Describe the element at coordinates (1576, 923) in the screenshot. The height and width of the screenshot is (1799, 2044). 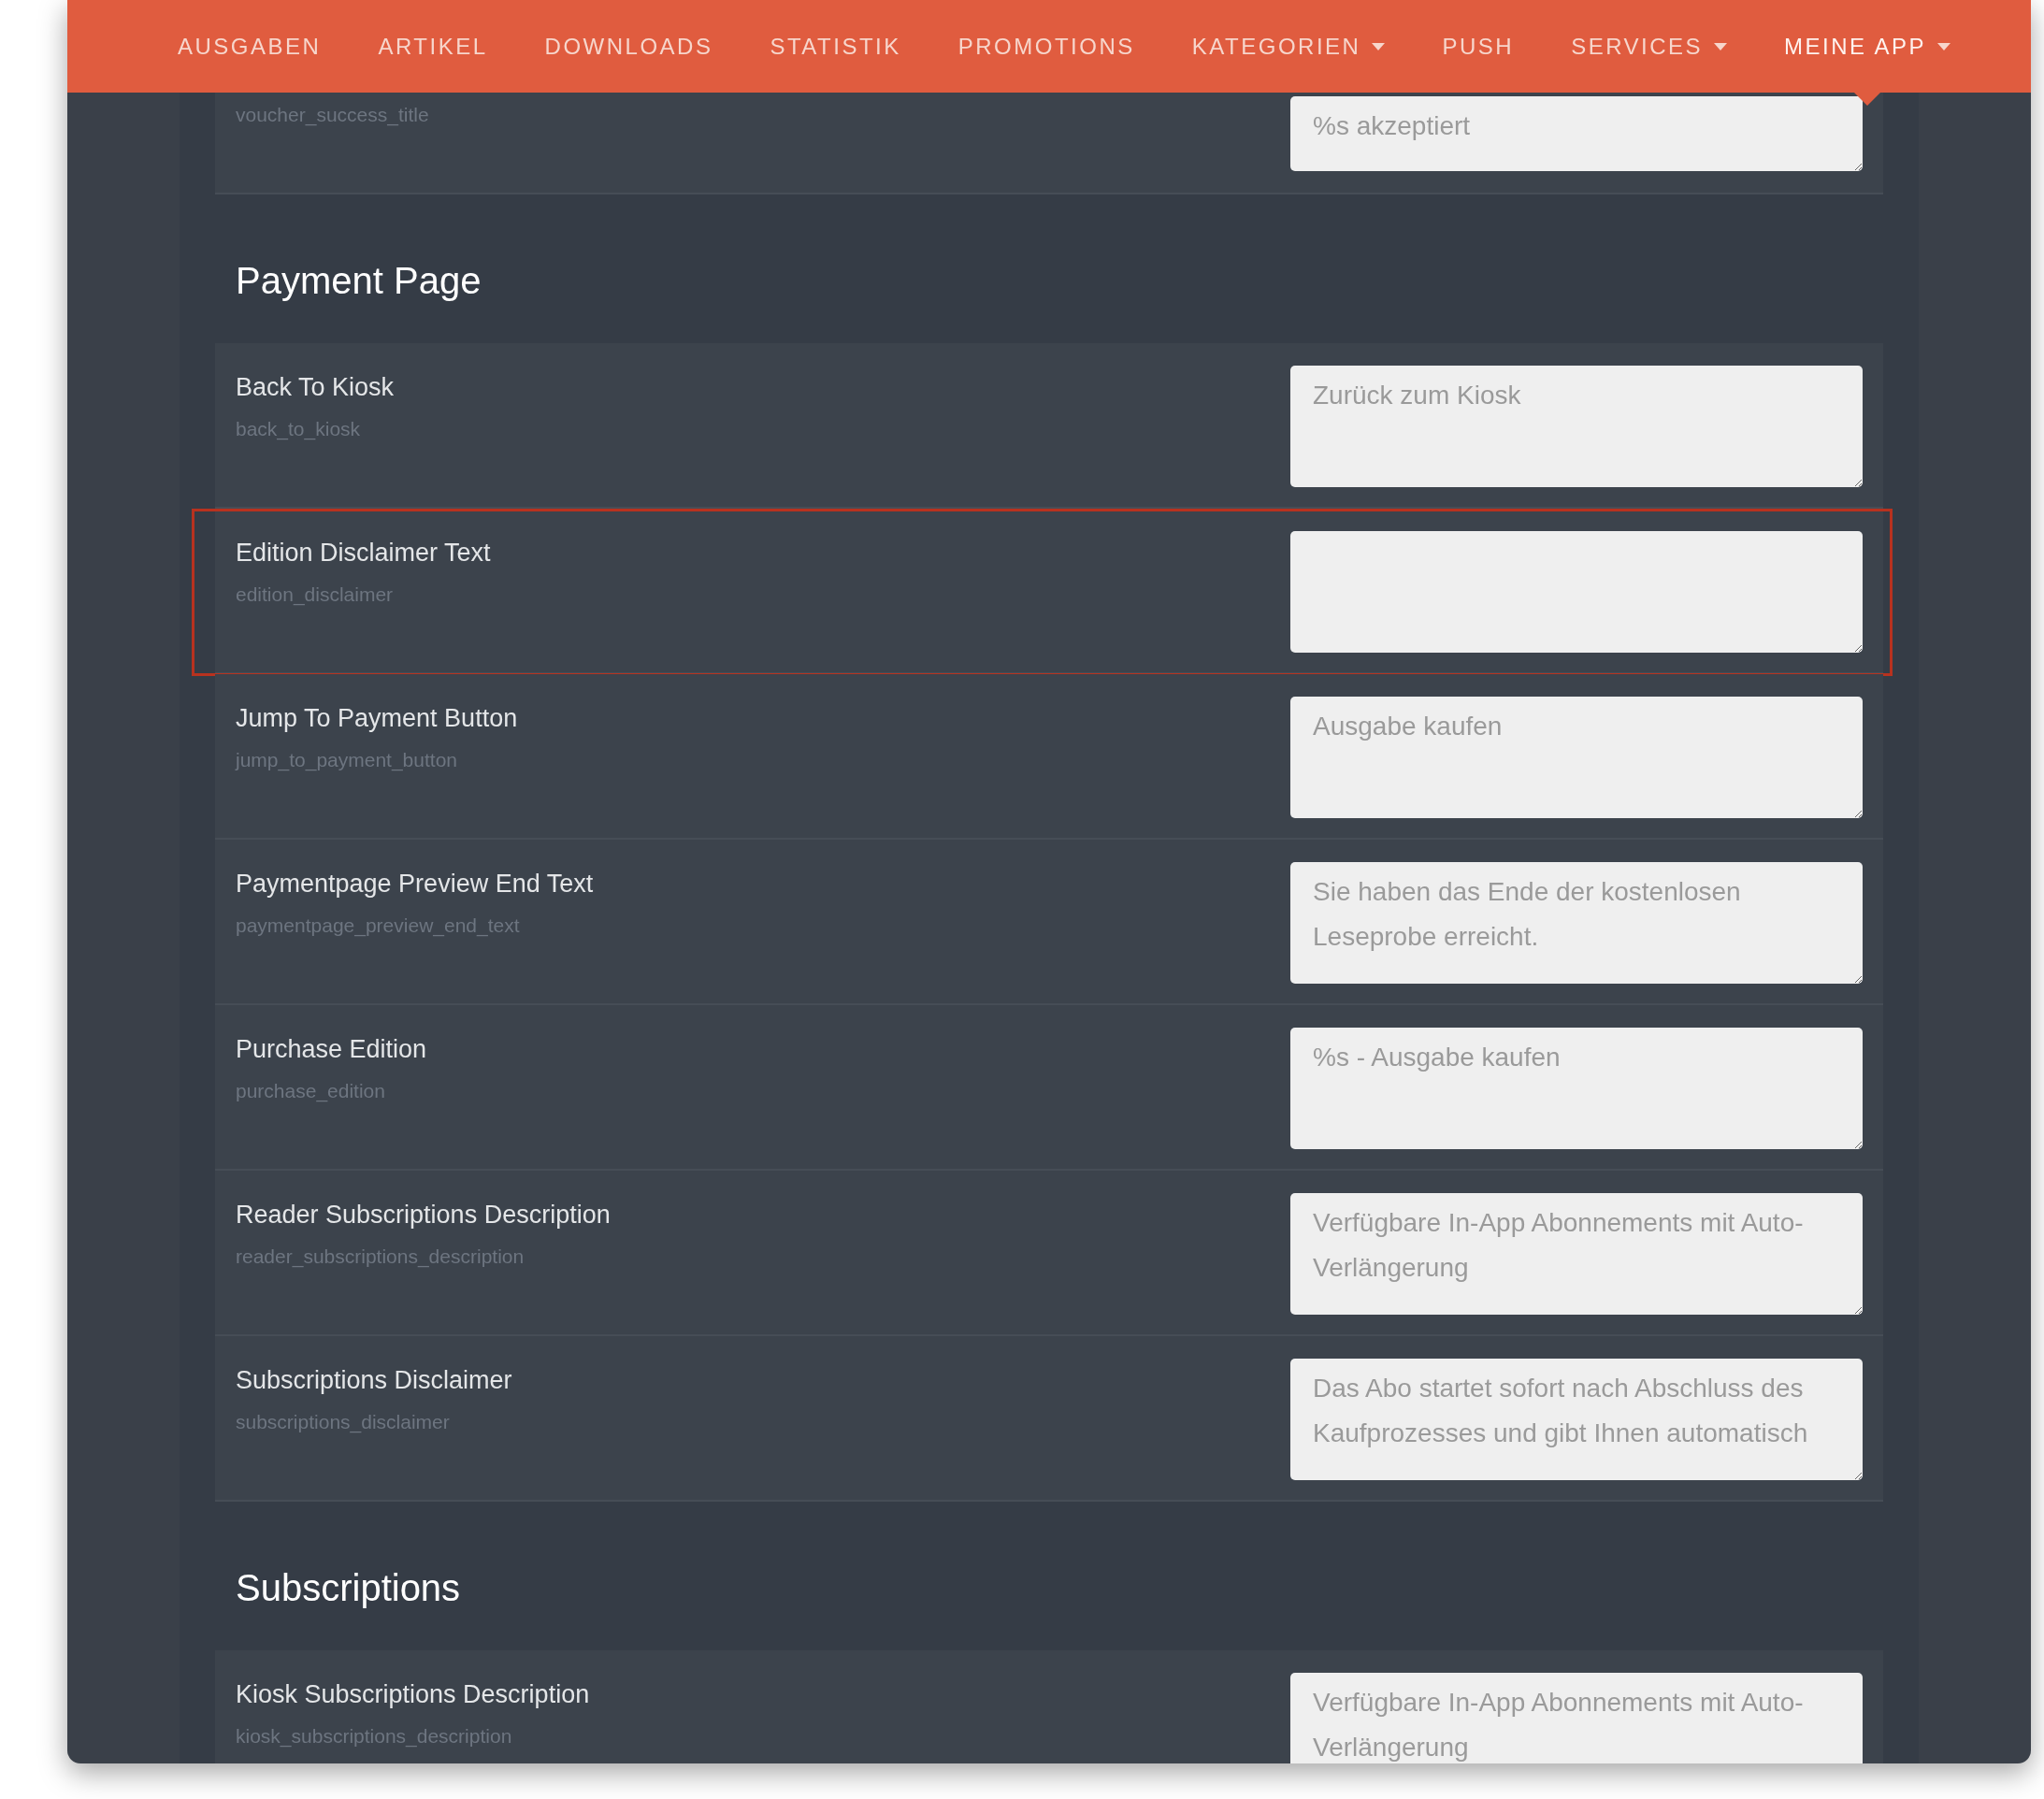
I see `text-field: Sie haben das Ende der kostenlosen Leseprobe erreicht.` at that location.